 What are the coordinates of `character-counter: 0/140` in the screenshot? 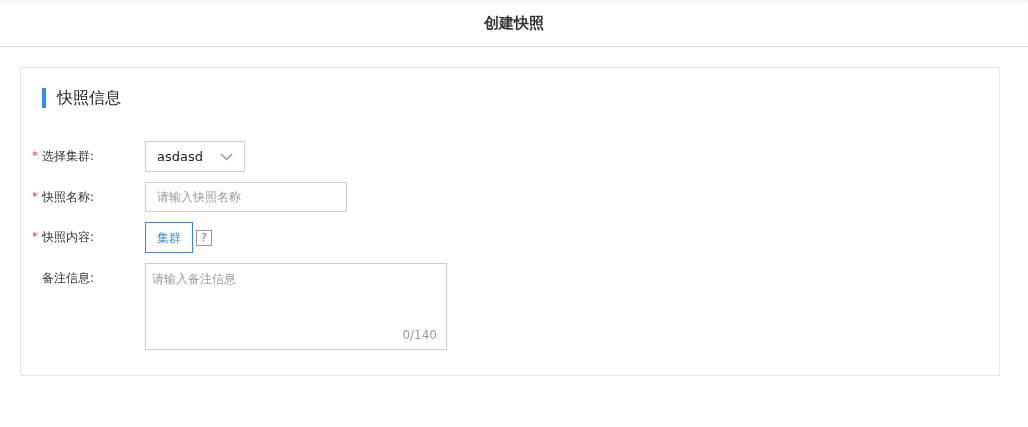 It's located at (419, 335).